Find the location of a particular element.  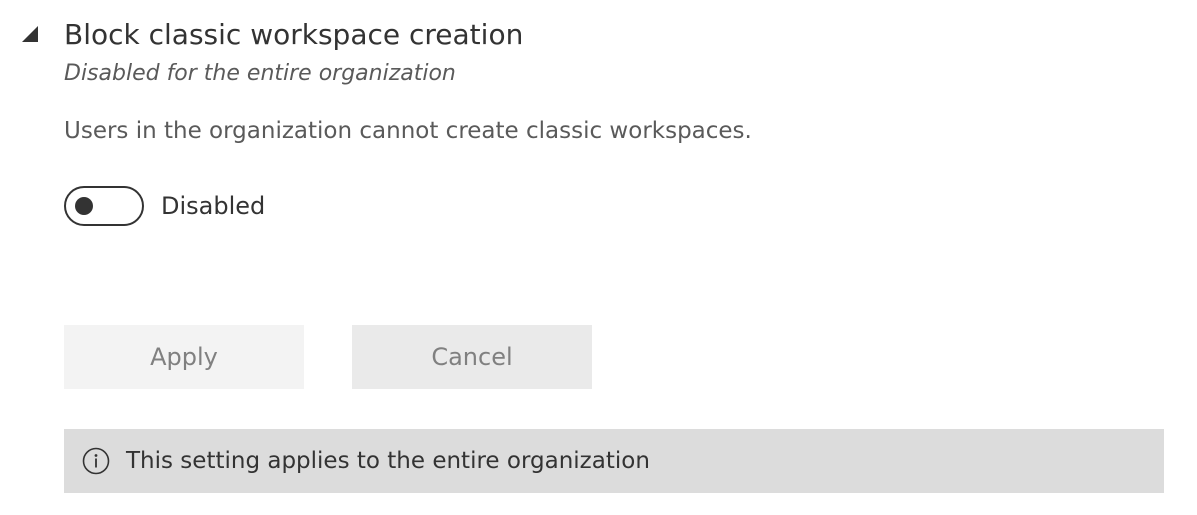

setting-status-subtitle: Disabled for the entire organization is located at coordinates (260, 73).